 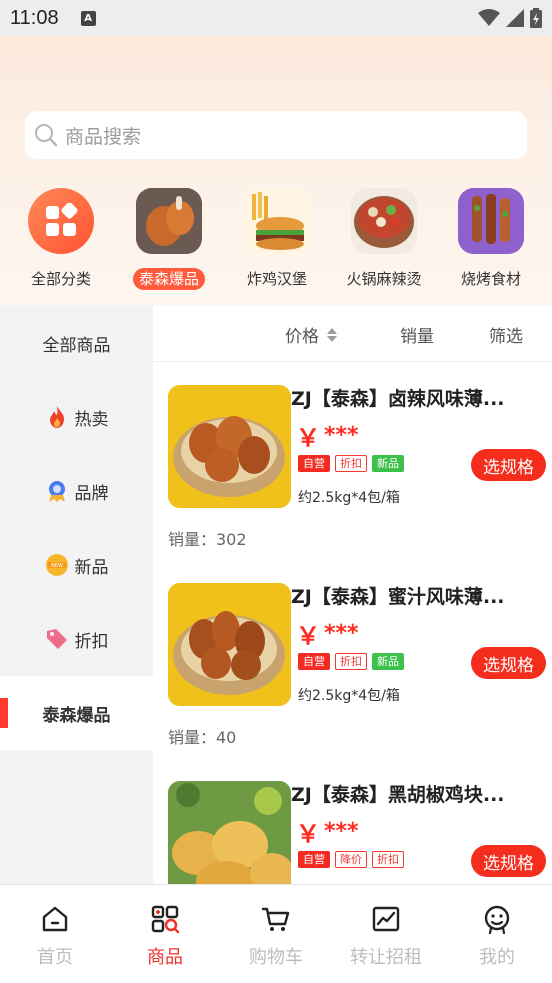 I want to click on tab-cart: 购物车, so click(x=276, y=936).